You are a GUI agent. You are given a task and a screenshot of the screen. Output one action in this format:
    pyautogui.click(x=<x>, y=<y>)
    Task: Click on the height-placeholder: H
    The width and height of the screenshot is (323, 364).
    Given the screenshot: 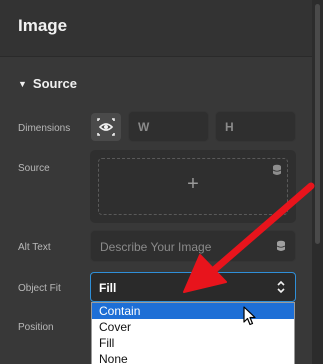 What is the action you would take?
    pyautogui.click(x=229, y=127)
    